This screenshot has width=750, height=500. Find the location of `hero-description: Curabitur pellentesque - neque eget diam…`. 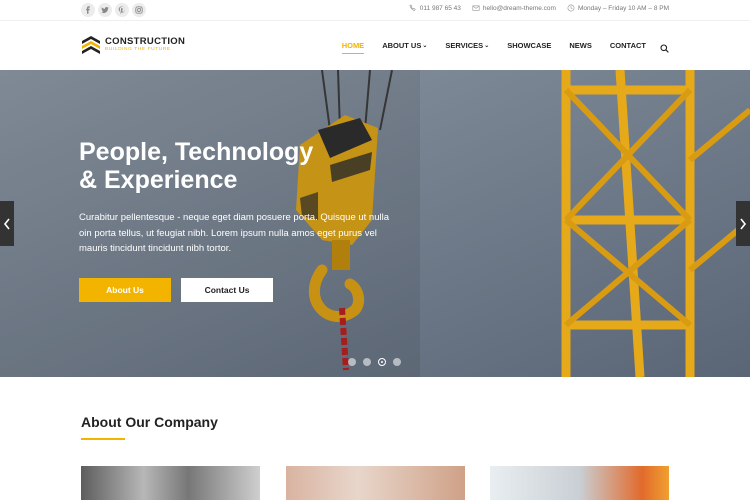

hero-description: Curabitur pellentesque - neque eget diam… is located at coordinates (234, 233).